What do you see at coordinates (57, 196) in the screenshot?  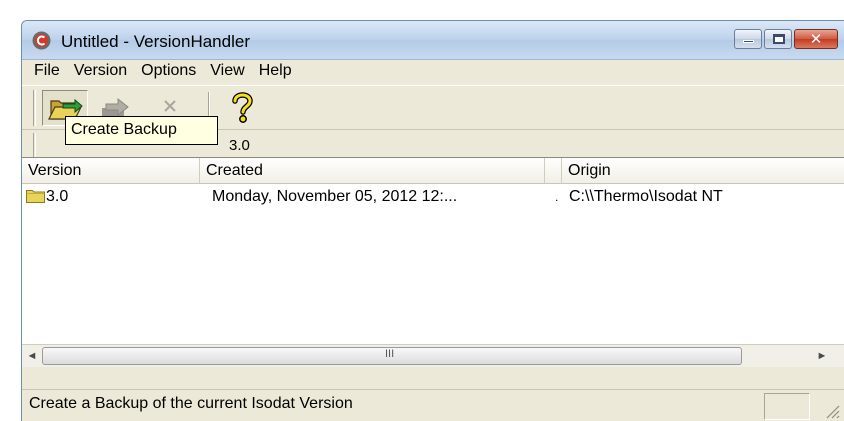 I see `version-cell: 3.0` at bounding box center [57, 196].